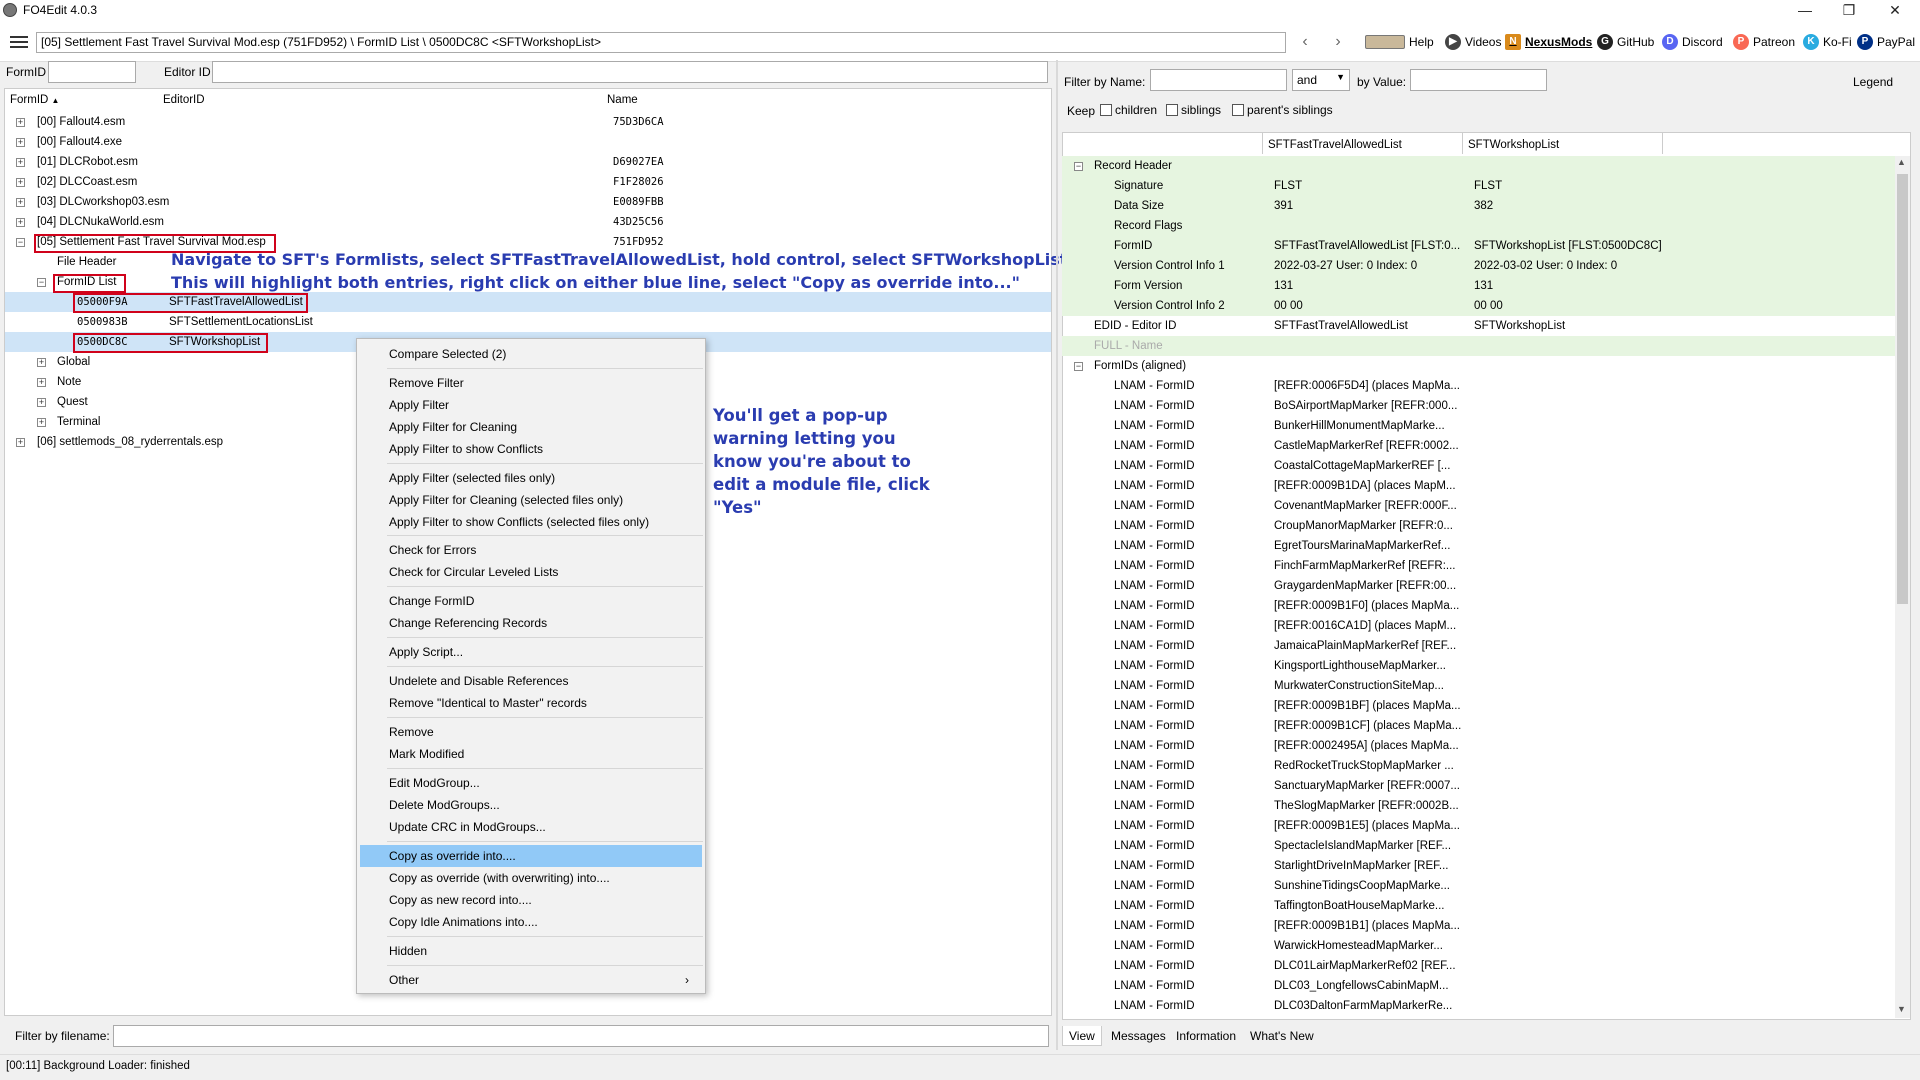 The width and height of the screenshot is (1920, 1080). What do you see at coordinates (1282, 110) in the screenshot?
I see `keep-parents-siblings-checkbox: parent's siblings` at bounding box center [1282, 110].